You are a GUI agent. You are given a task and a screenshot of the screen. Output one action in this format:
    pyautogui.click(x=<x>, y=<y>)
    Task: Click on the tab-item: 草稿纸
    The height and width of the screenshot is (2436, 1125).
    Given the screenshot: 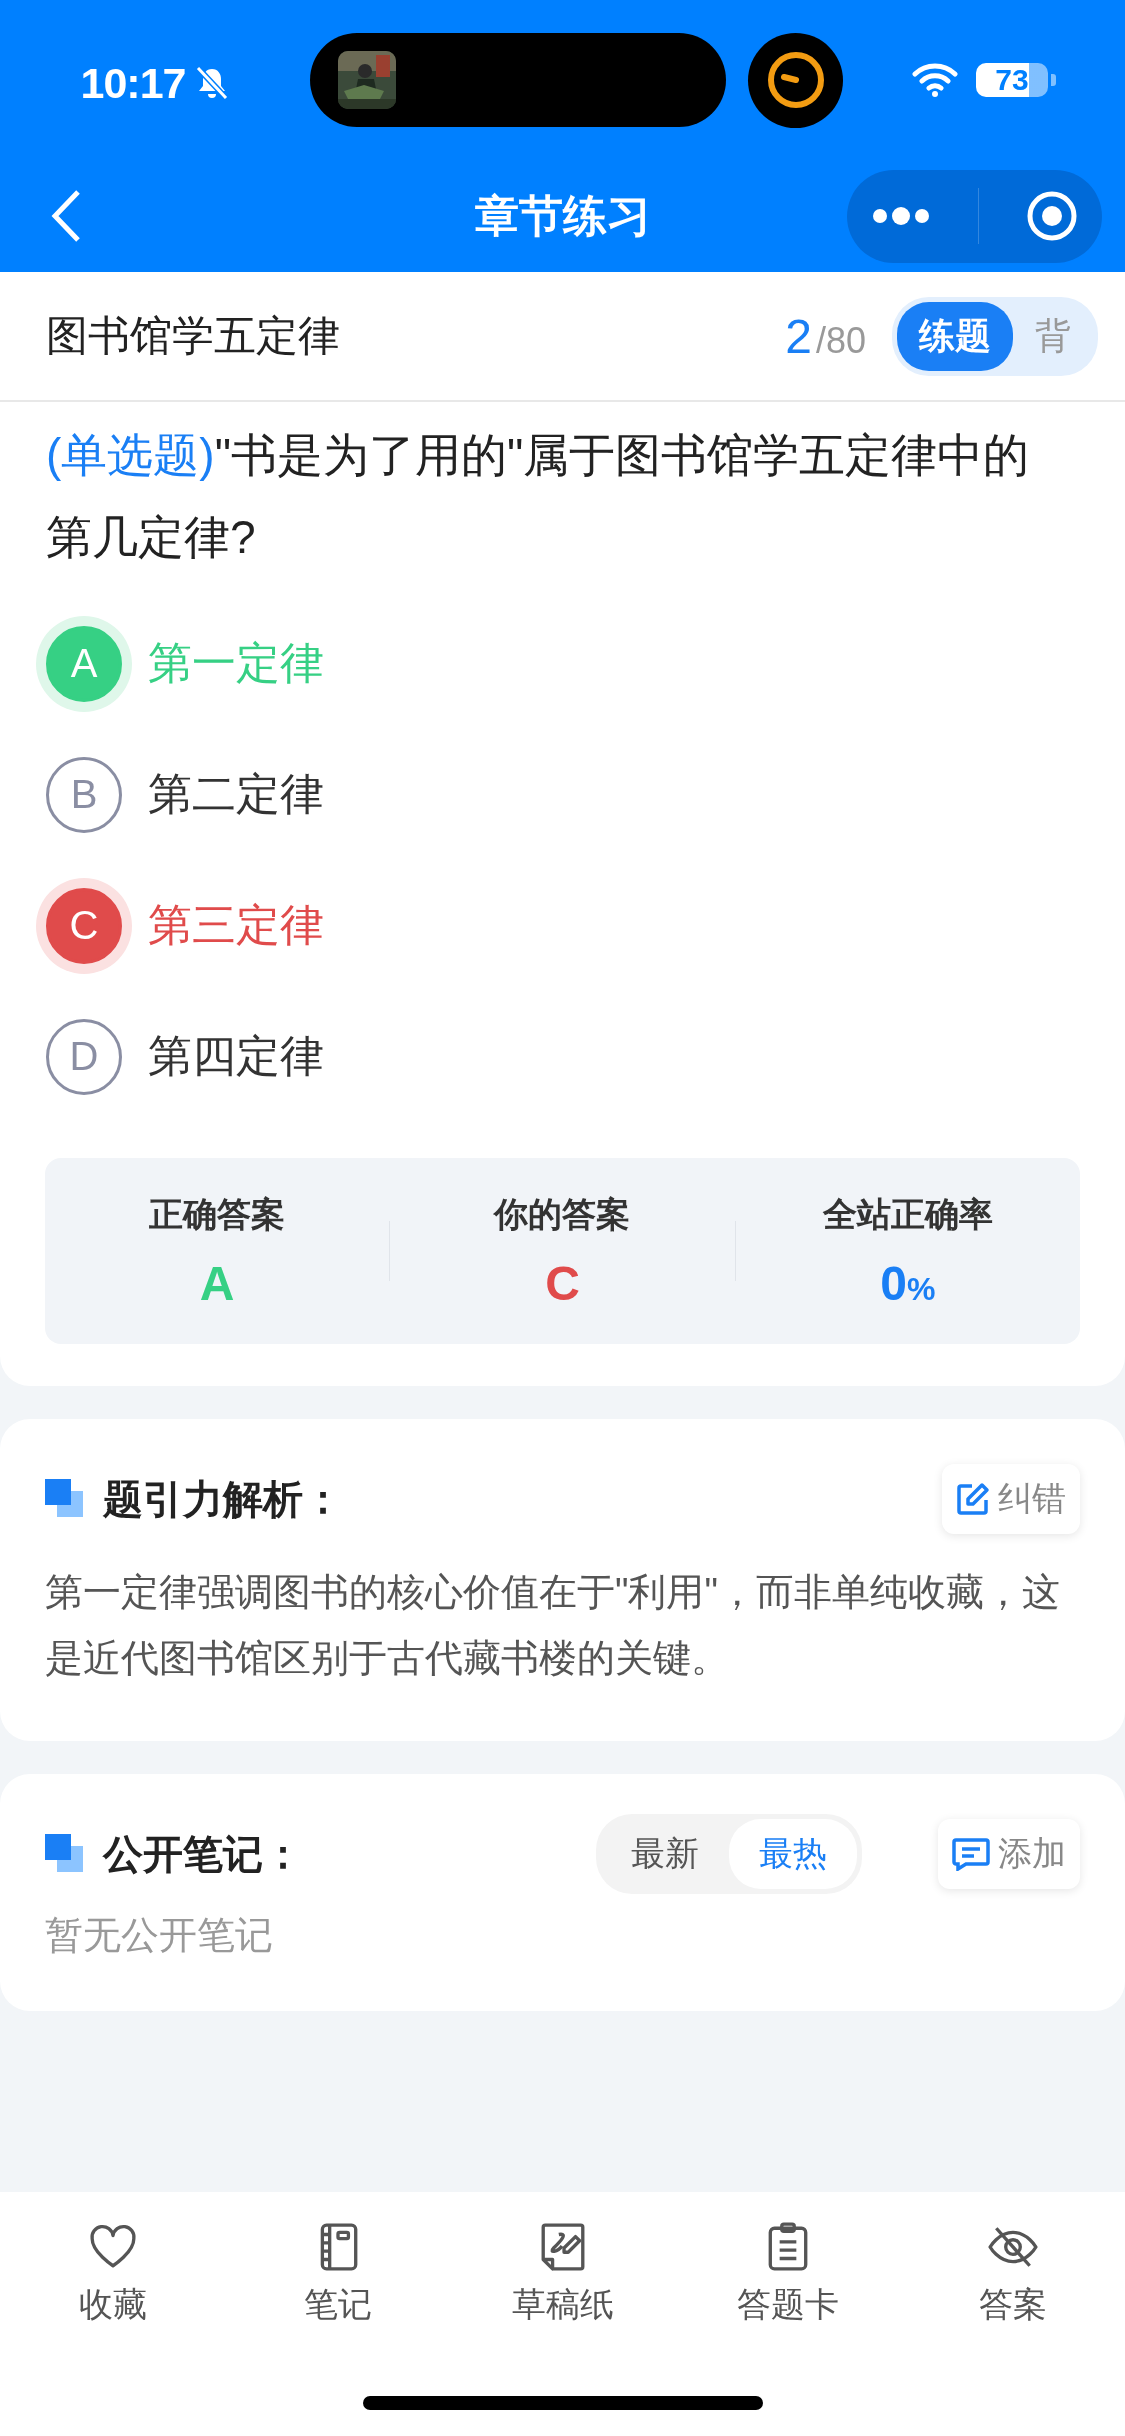 What is the action you would take?
    pyautogui.click(x=562, y=2275)
    